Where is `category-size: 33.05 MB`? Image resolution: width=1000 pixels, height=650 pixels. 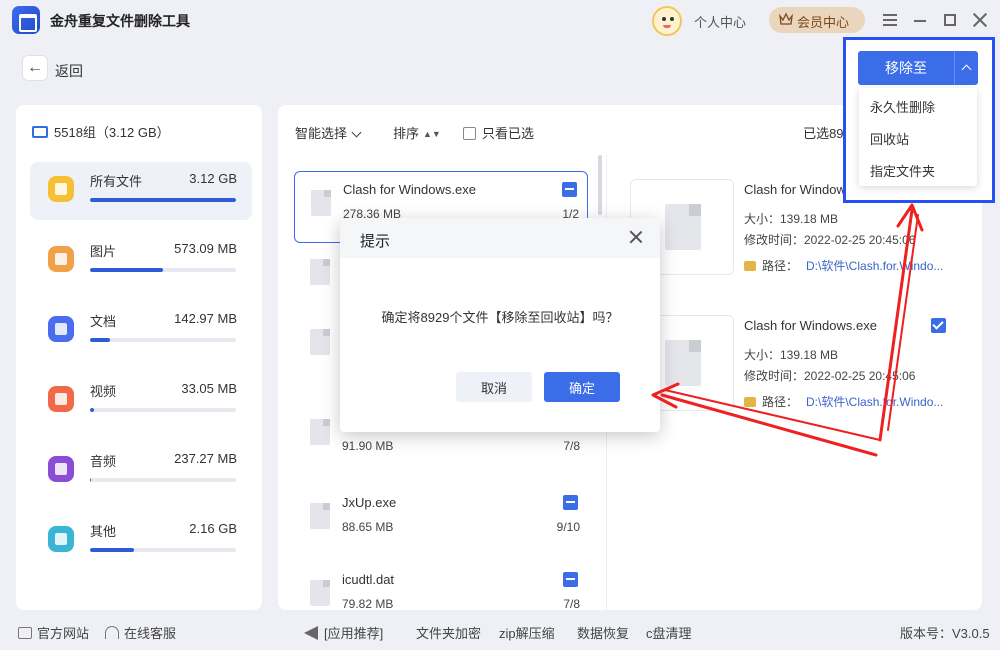 category-size: 33.05 MB is located at coordinates (209, 388).